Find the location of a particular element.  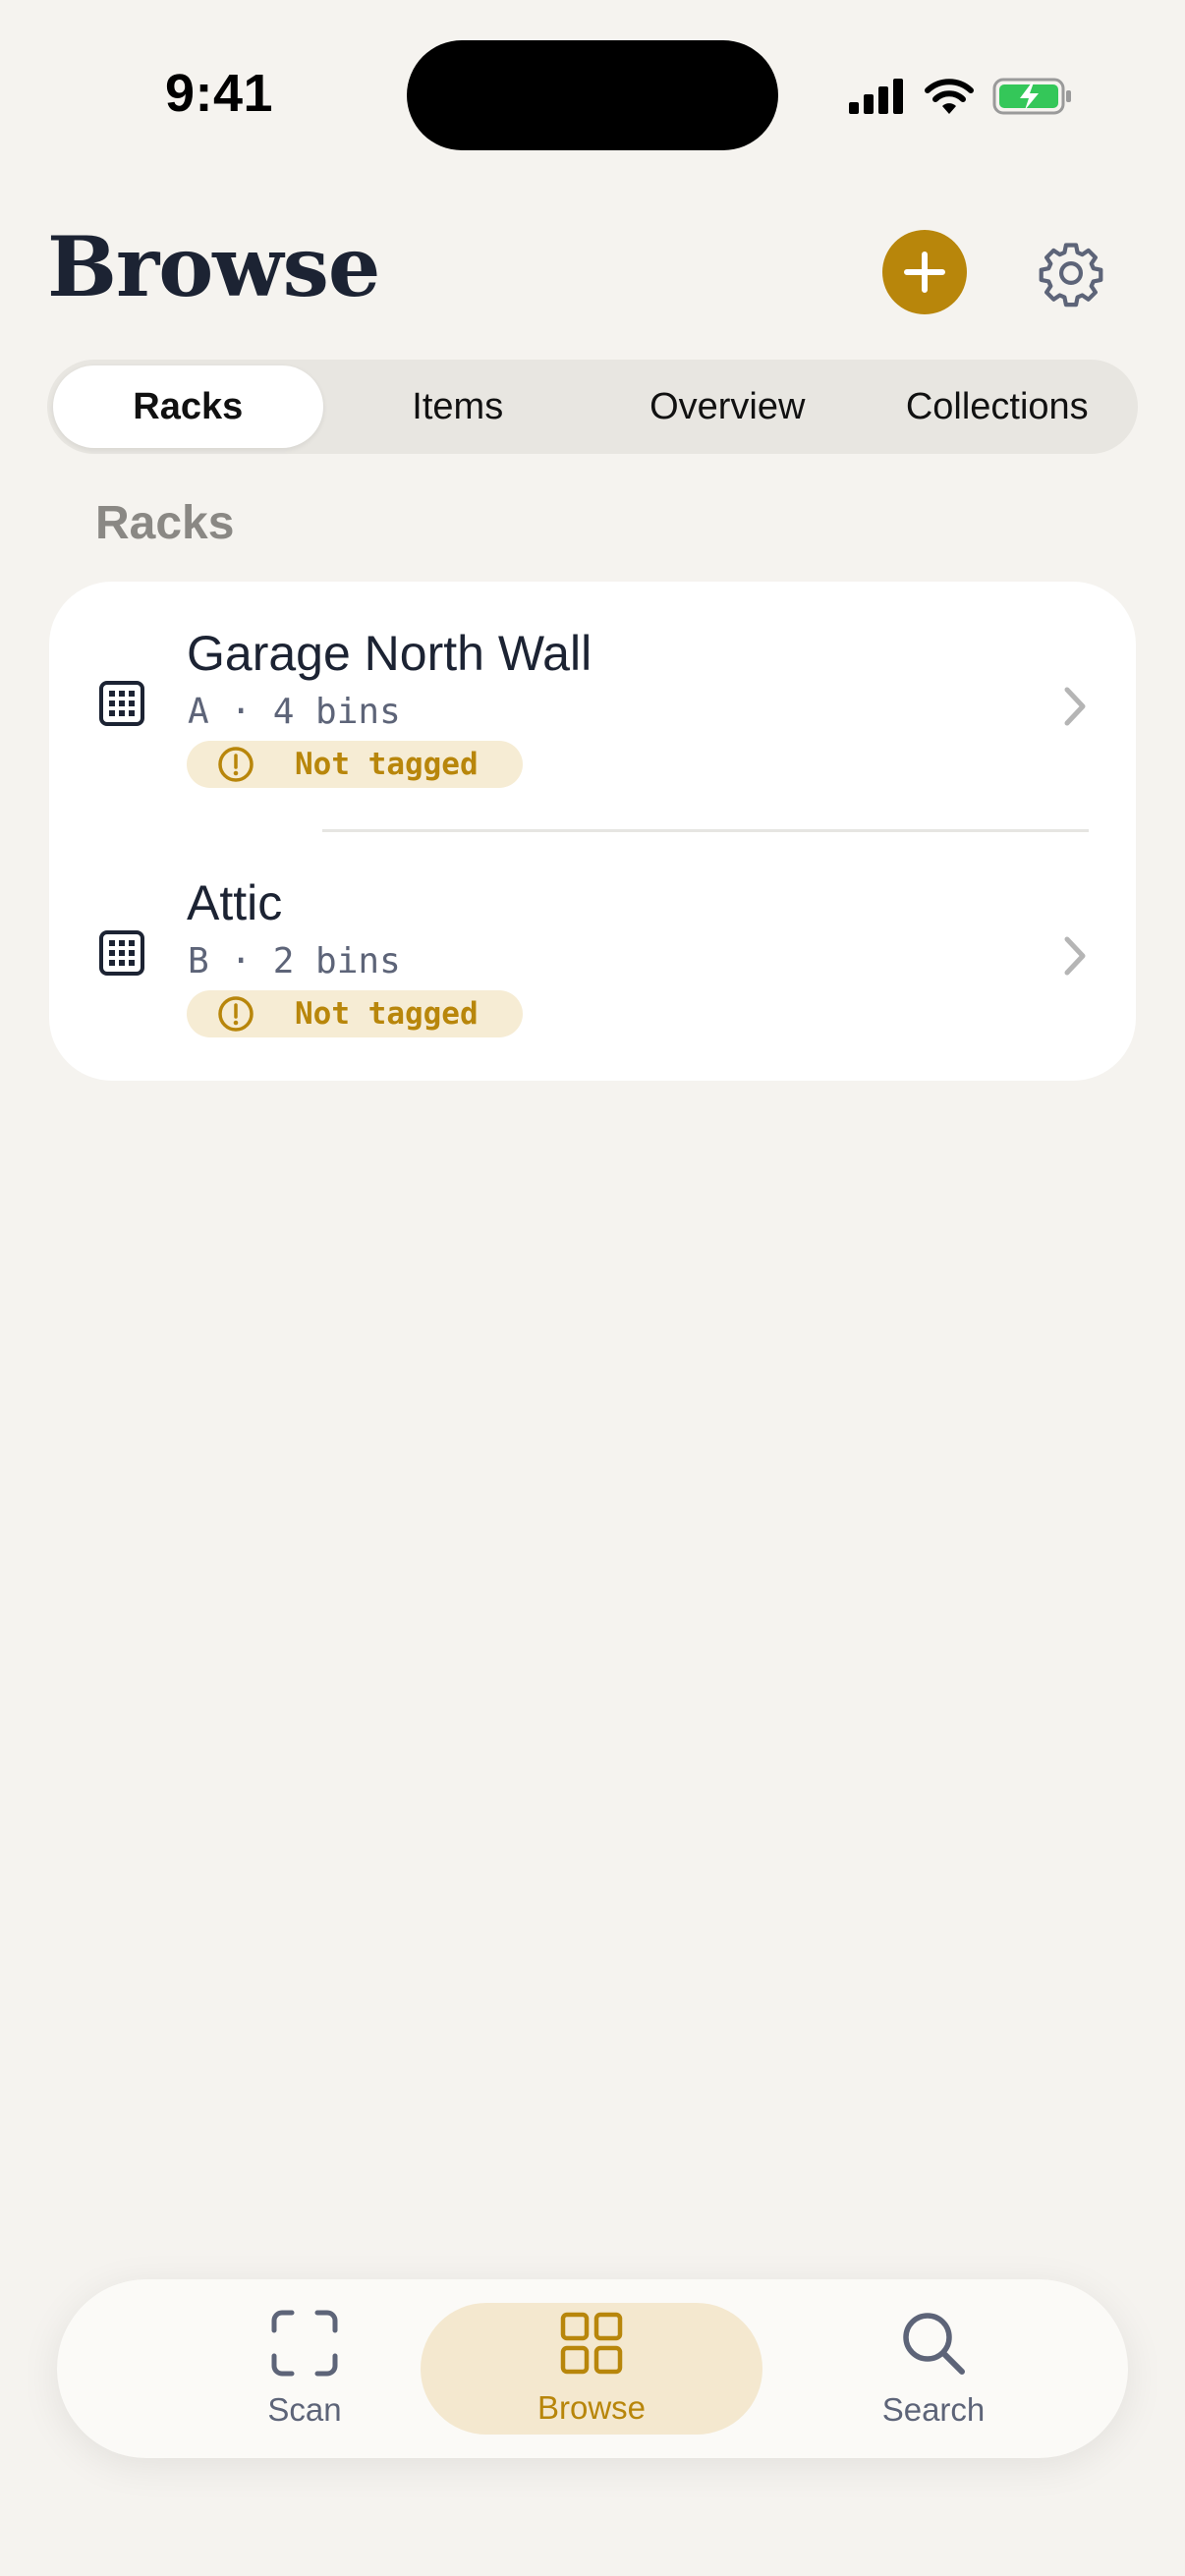

tab-browse: Browse is located at coordinates (592, 2369).